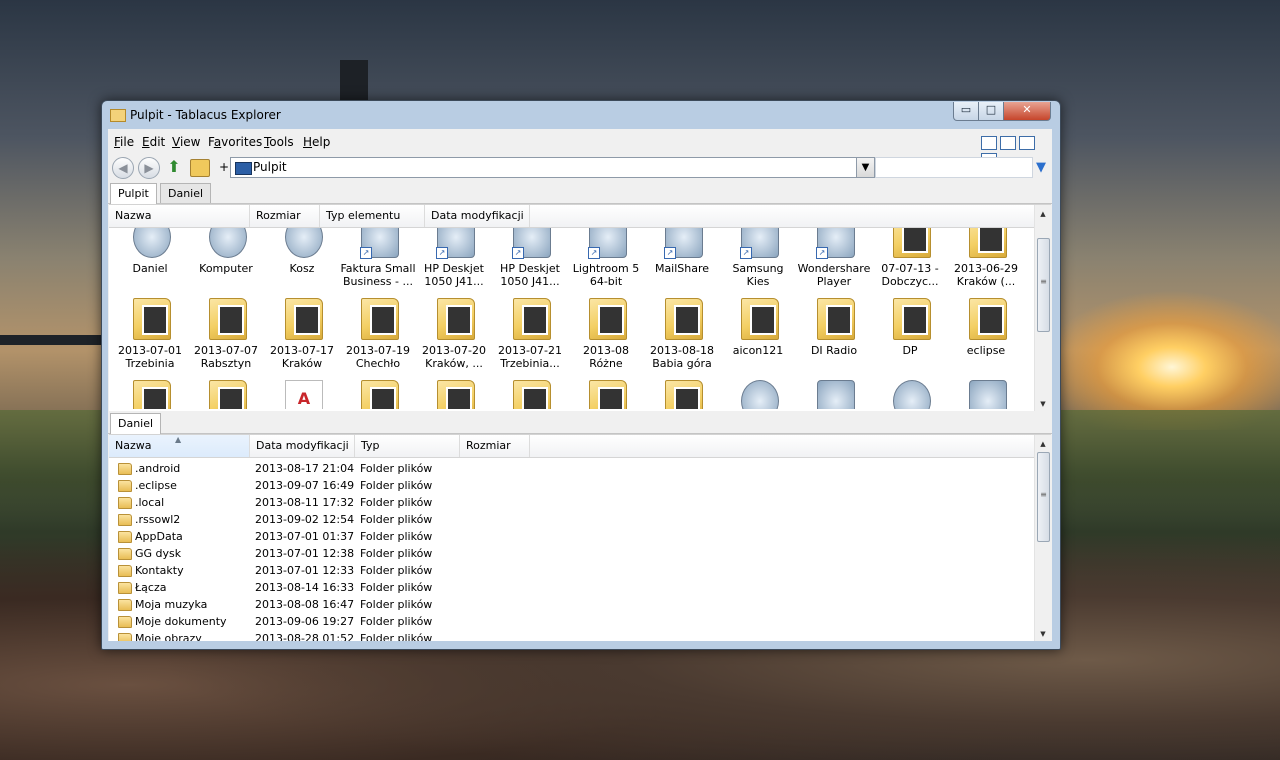  What do you see at coordinates (226, 331) in the screenshot?
I see `desktop-item: 2013-07-07 Rabsztyn` at bounding box center [226, 331].